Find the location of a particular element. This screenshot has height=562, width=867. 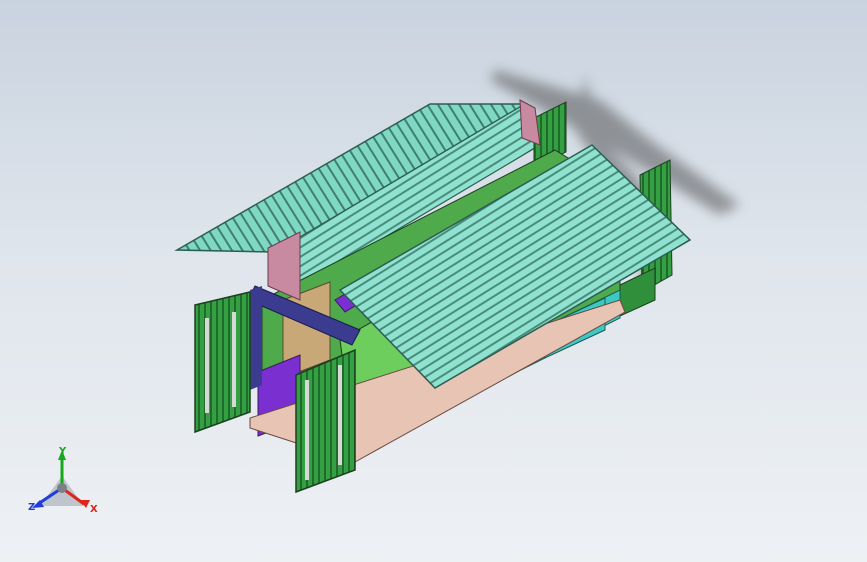

front-right-door is located at coordinates (325, 421).